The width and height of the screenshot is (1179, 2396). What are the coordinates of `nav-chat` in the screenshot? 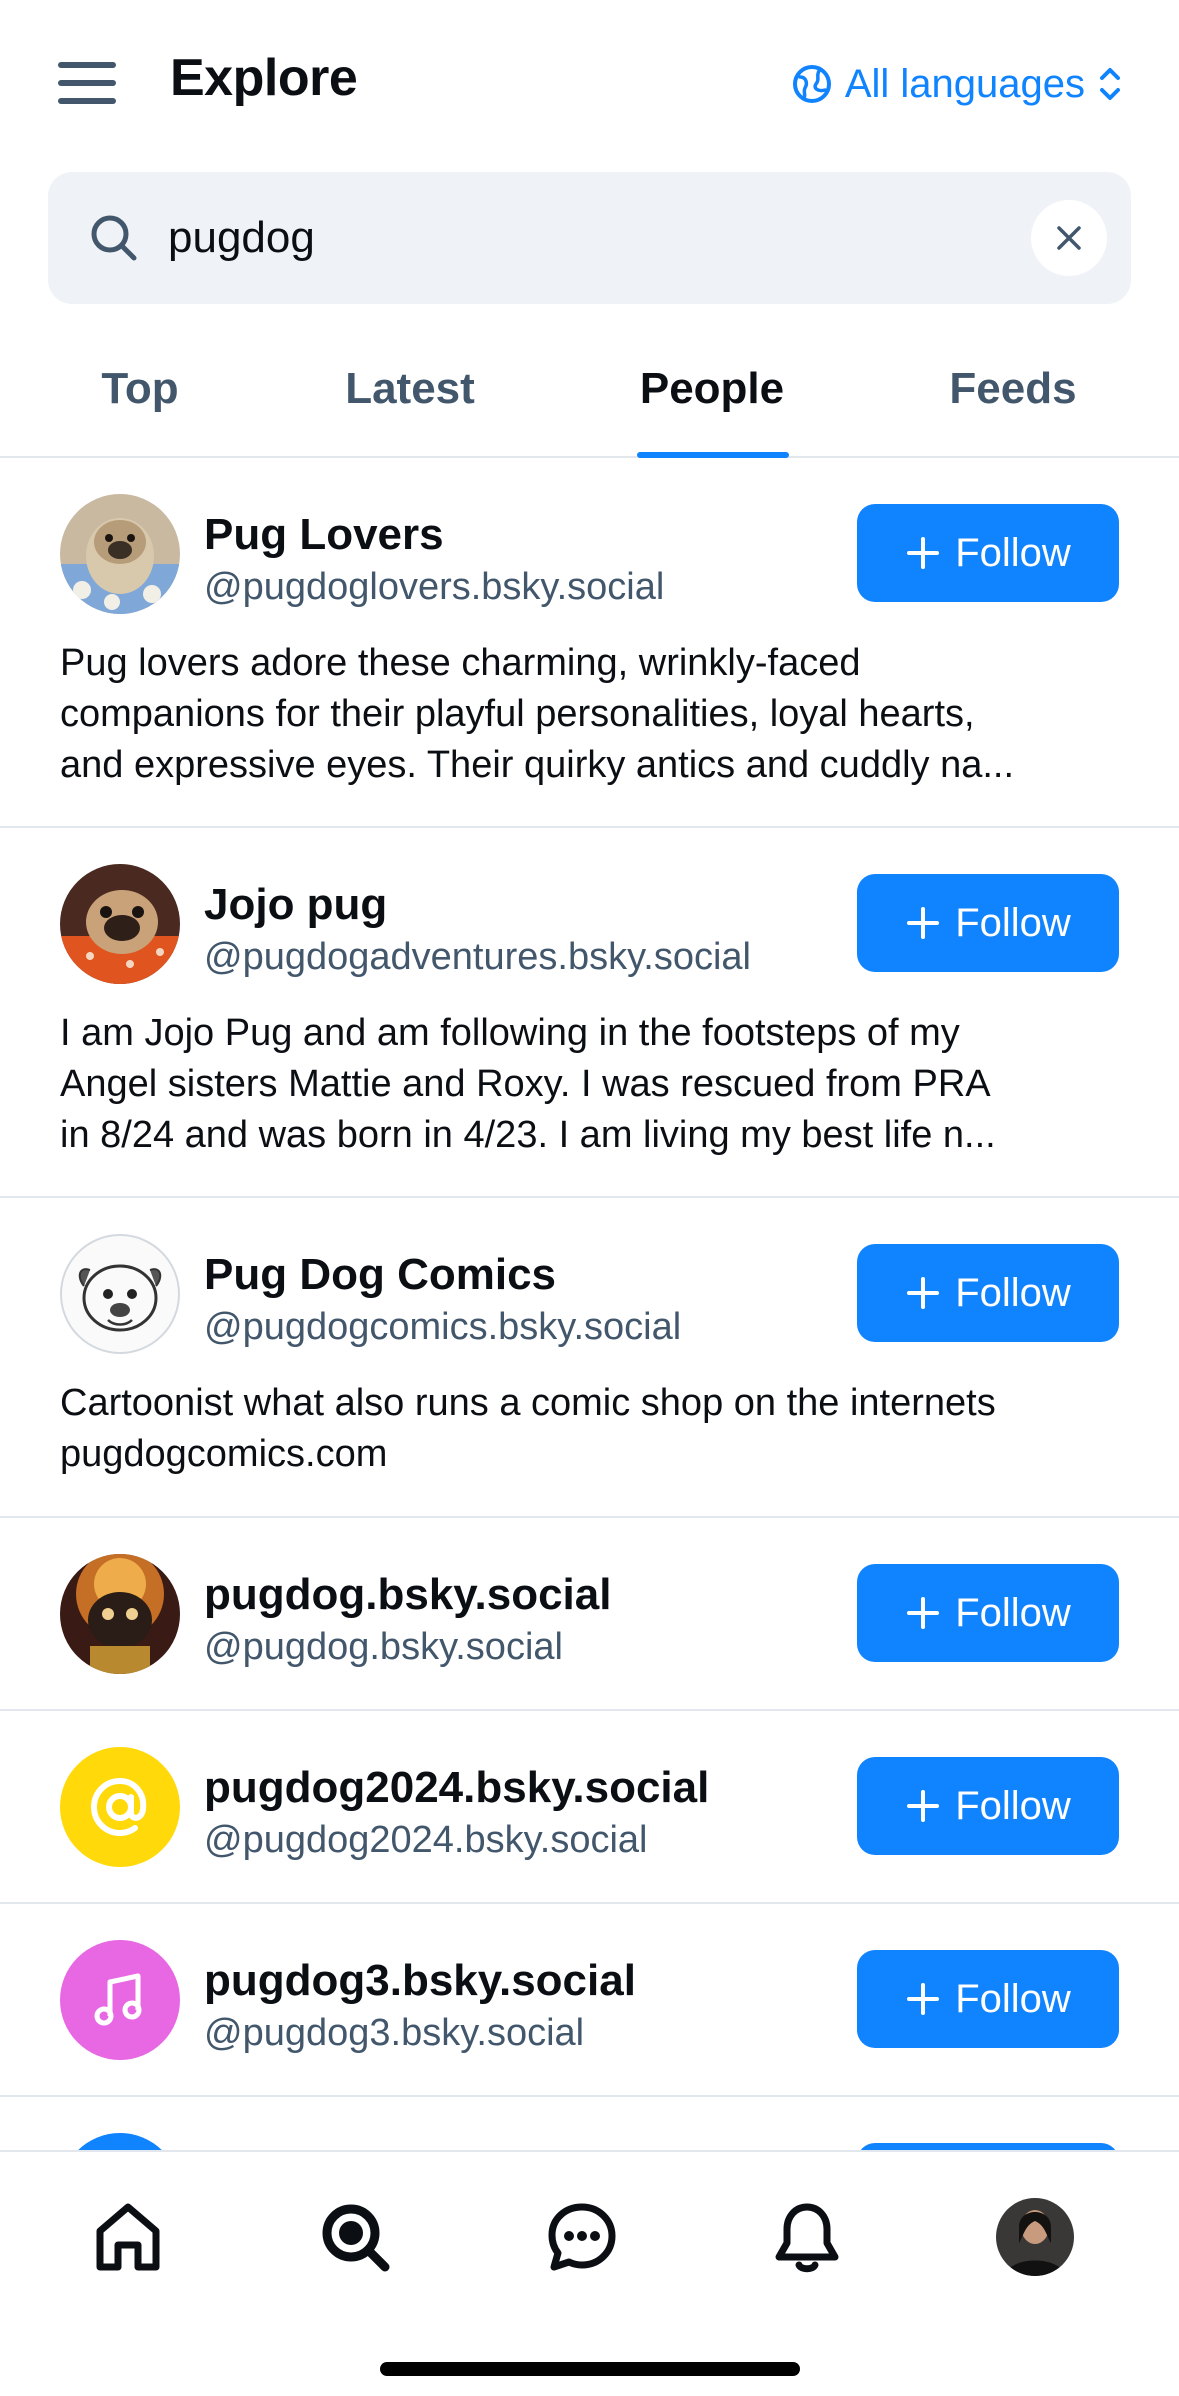 It's located at (582, 2237).